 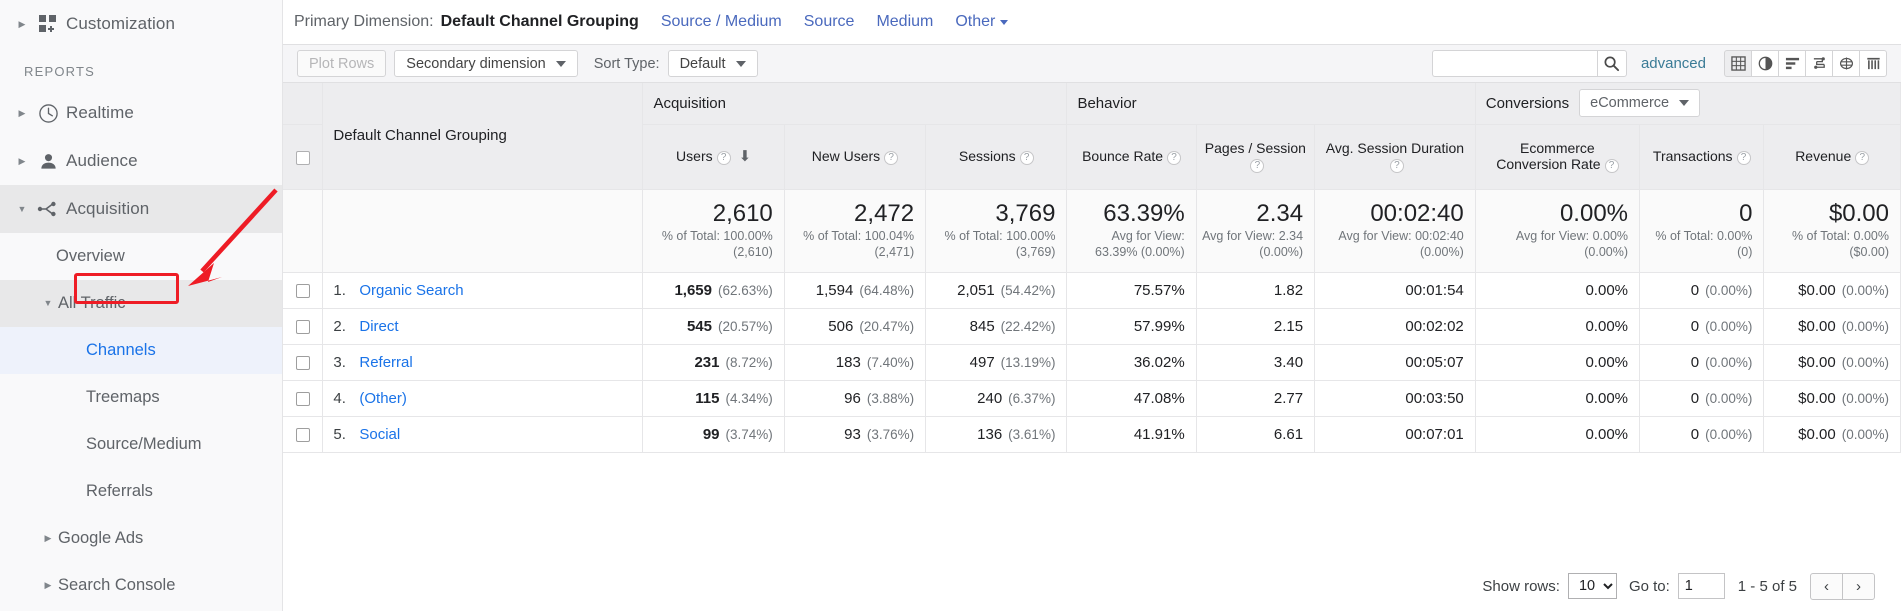 I want to click on sidebar-item-source-medium: Source/Medium, so click(x=141, y=444).